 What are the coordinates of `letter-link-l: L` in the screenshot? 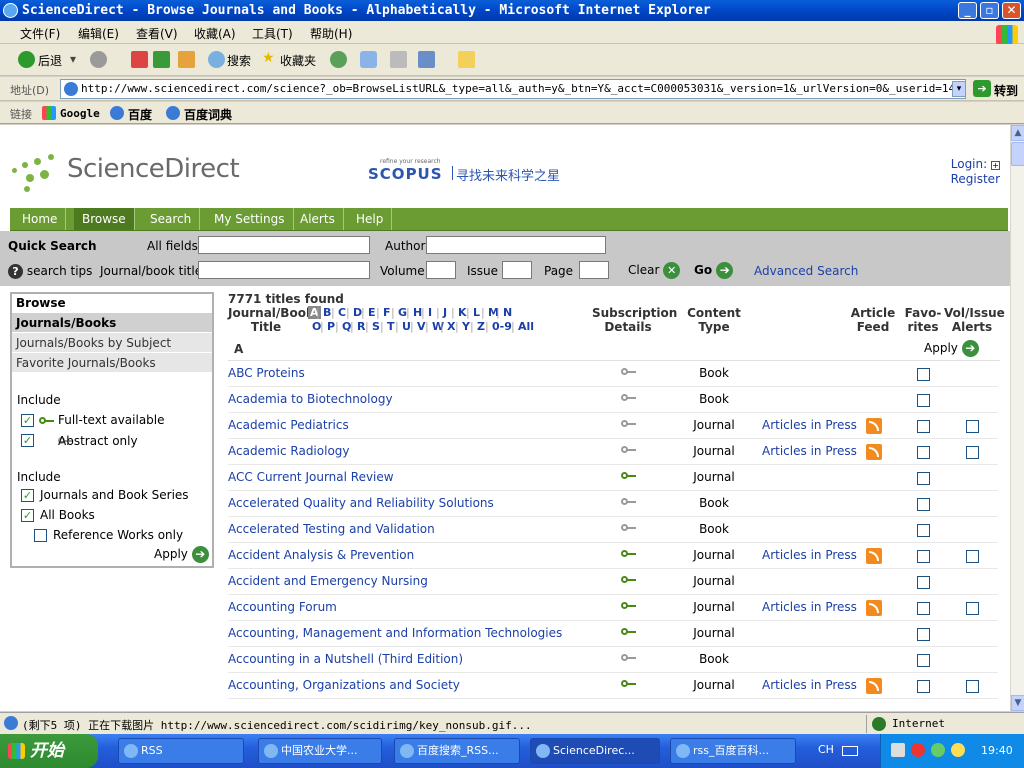 It's located at (476, 312).